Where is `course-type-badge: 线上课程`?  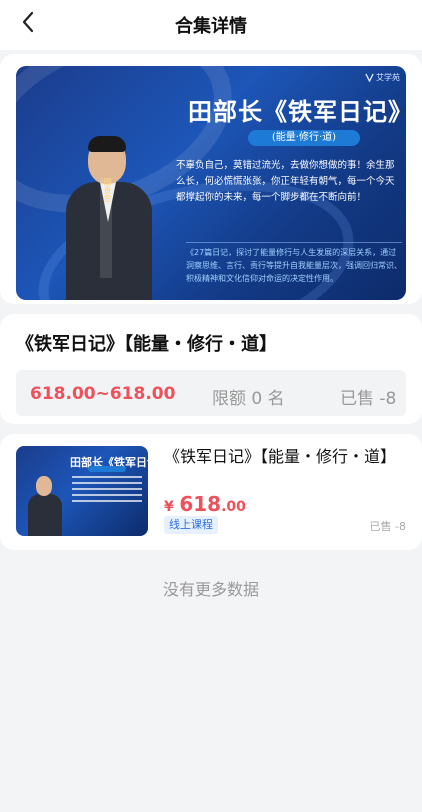
course-type-badge: 线上课程 is located at coordinates (191, 525).